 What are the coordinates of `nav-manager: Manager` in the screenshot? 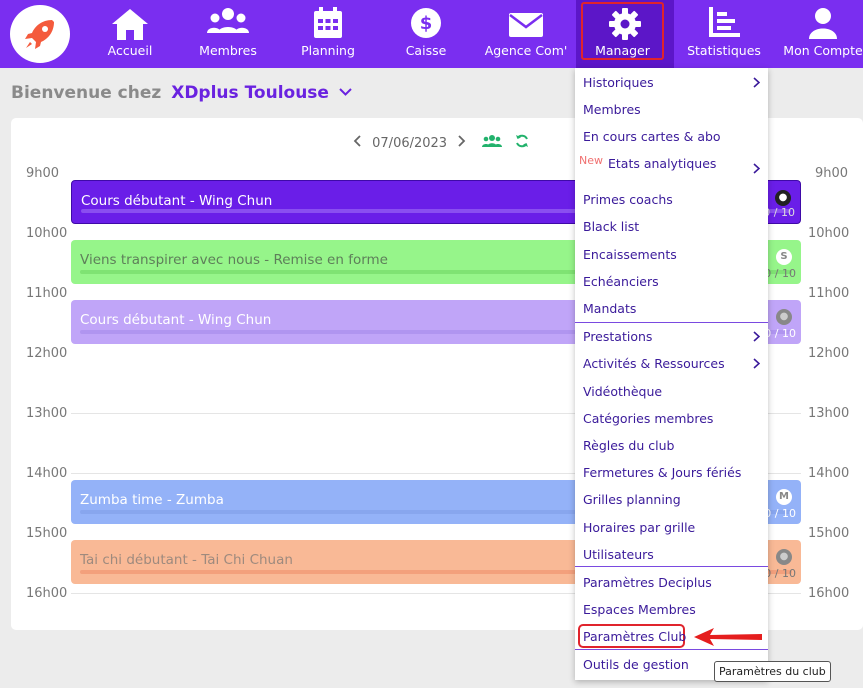 It's located at (625, 34).